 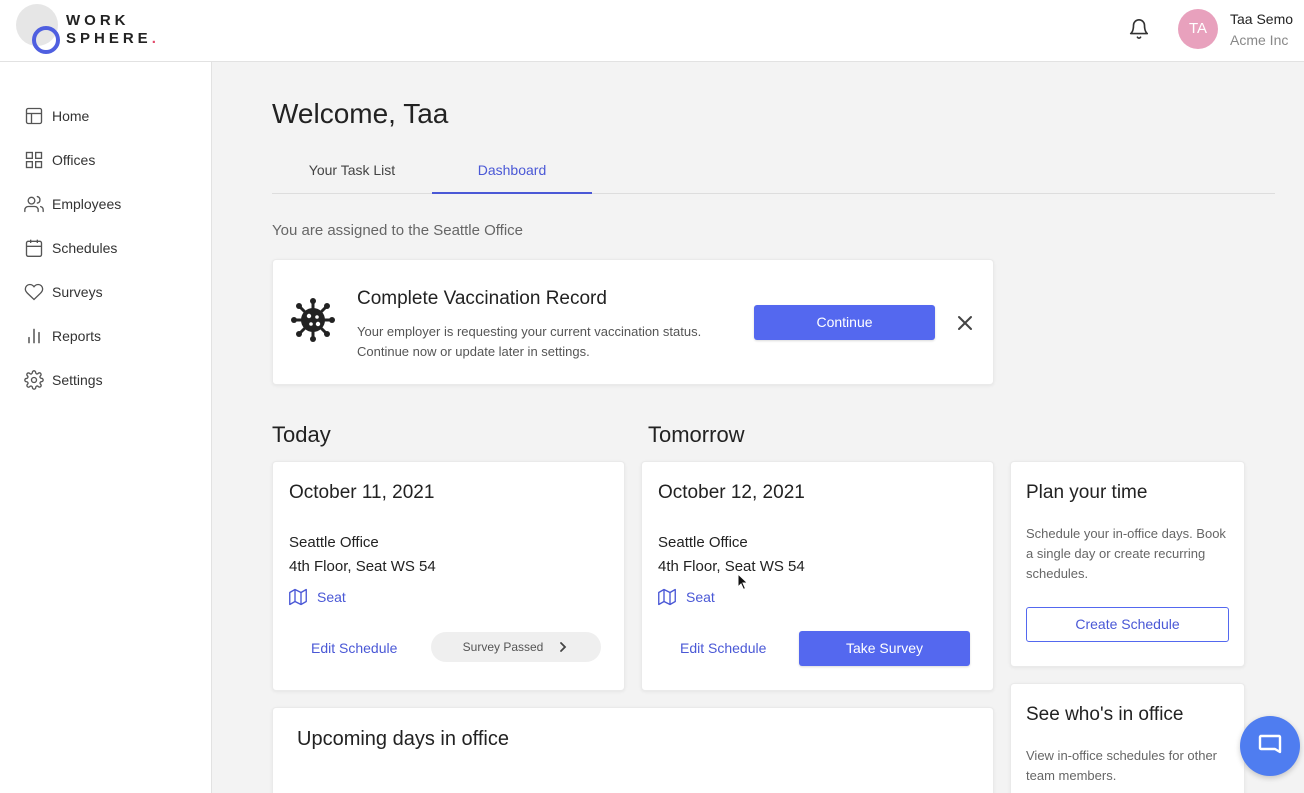 I want to click on sidebar-item-home: Home, so click(x=56, y=116).